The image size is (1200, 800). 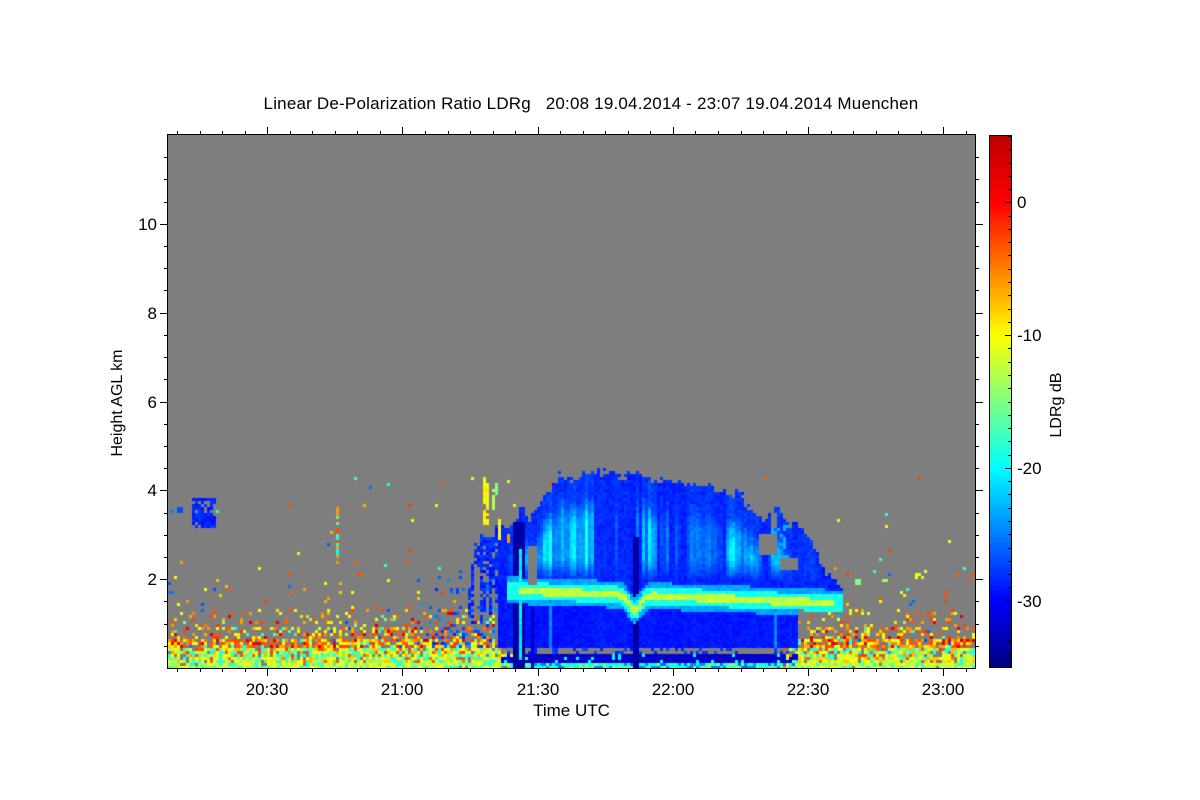 What do you see at coordinates (152, 313) in the screenshot?
I see `y-tick-label: 8` at bounding box center [152, 313].